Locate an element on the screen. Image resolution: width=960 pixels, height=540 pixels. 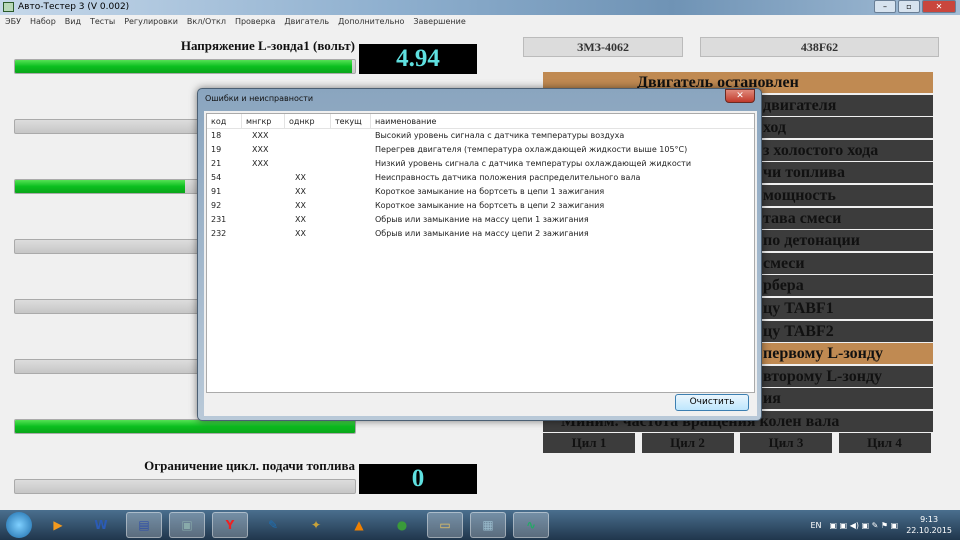
chrome-icon: ● is located at coordinates (402, 525).